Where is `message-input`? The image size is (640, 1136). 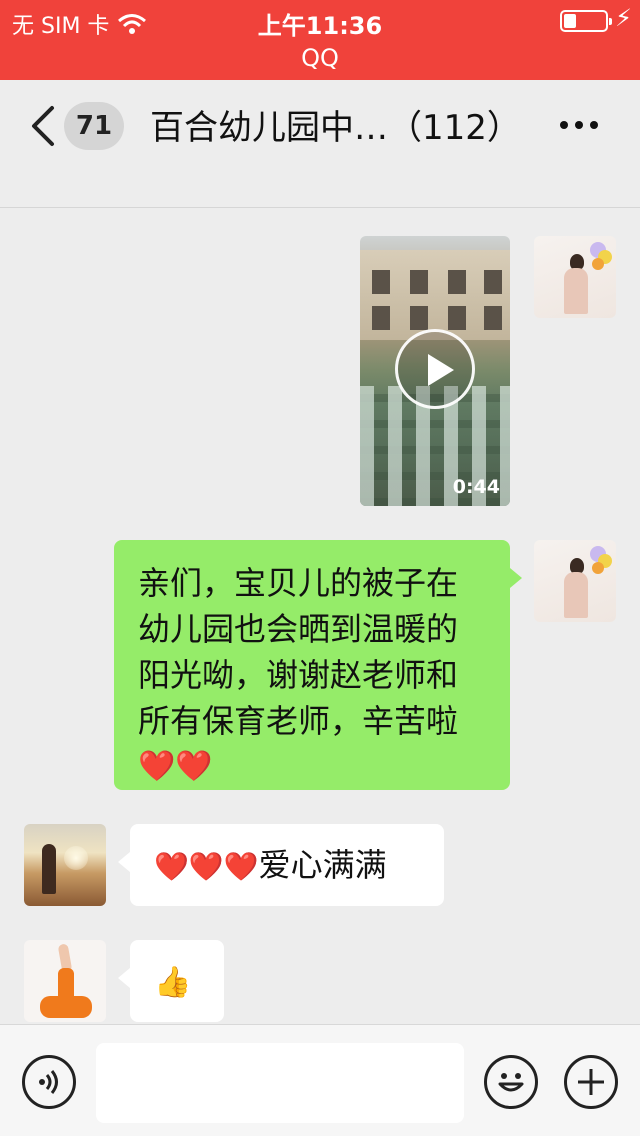
message-input is located at coordinates (280, 1083).